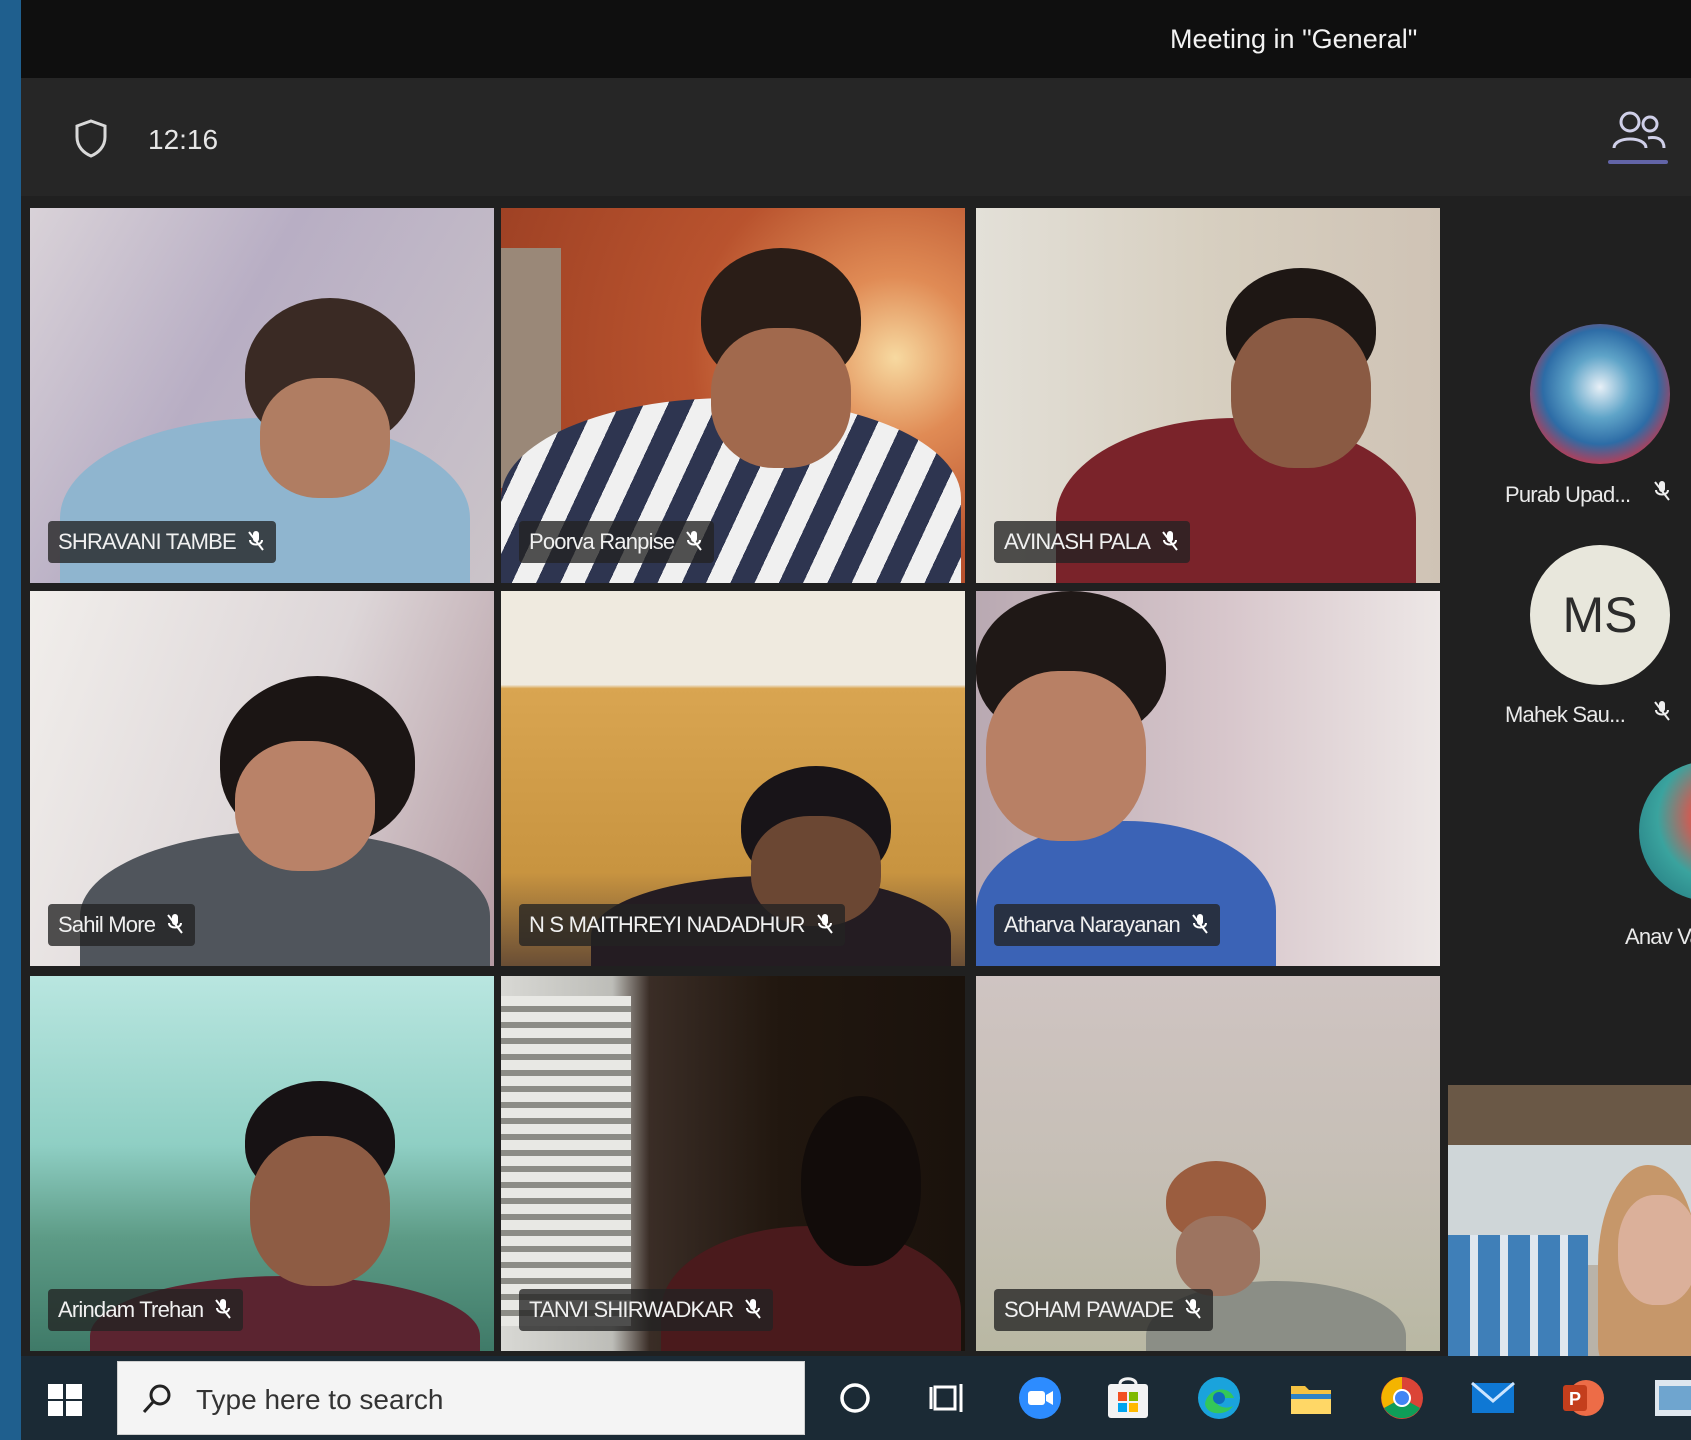  Describe the element at coordinates (1208, 778) in the screenshot. I see `video-tile: Atharva Narayanan` at that location.